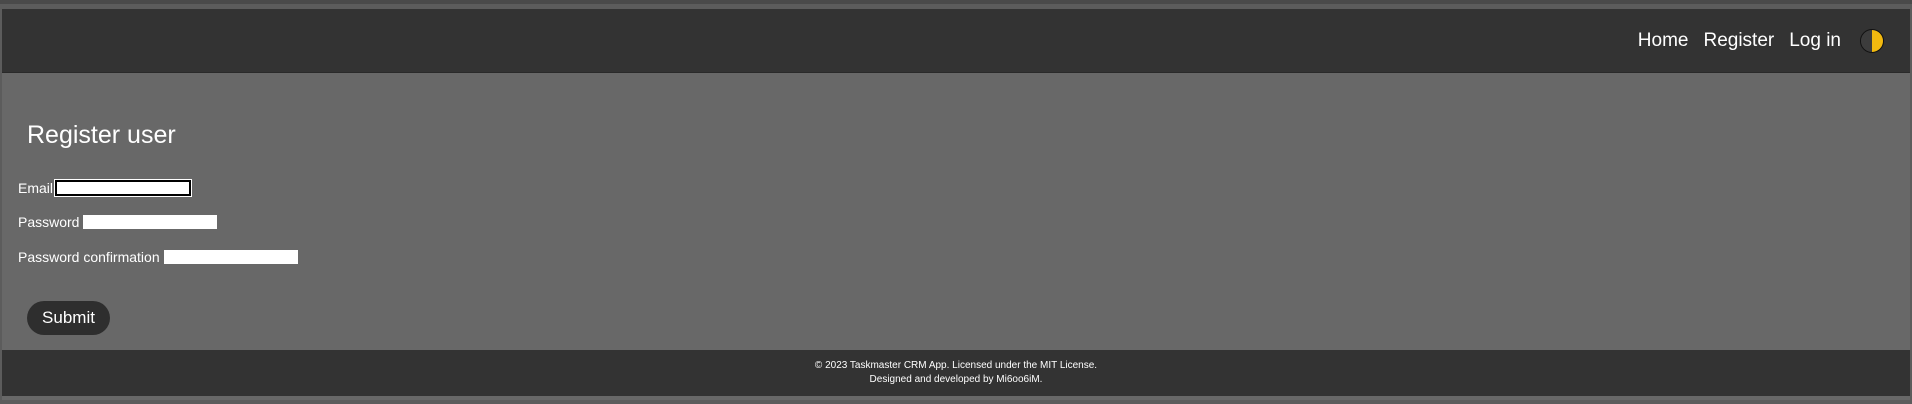  Describe the element at coordinates (123, 188) in the screenshot. I see `email-field` at that location.